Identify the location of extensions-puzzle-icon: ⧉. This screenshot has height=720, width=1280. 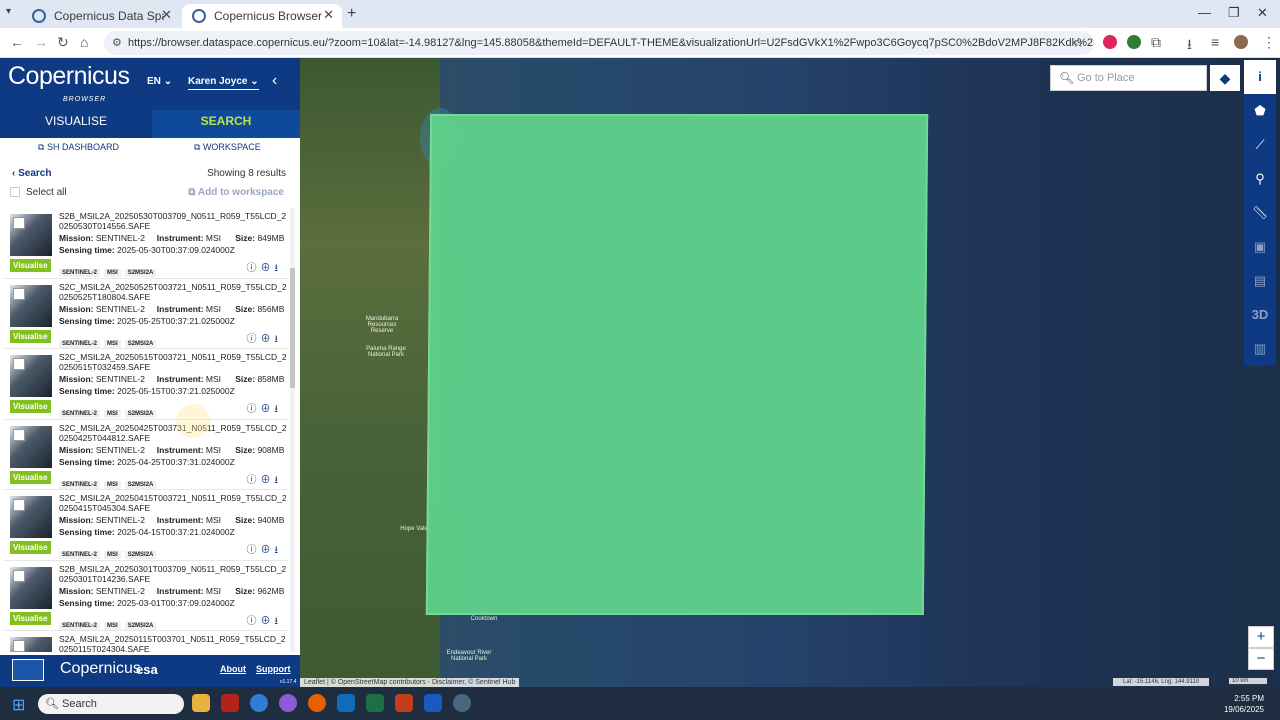
(1156, 42).